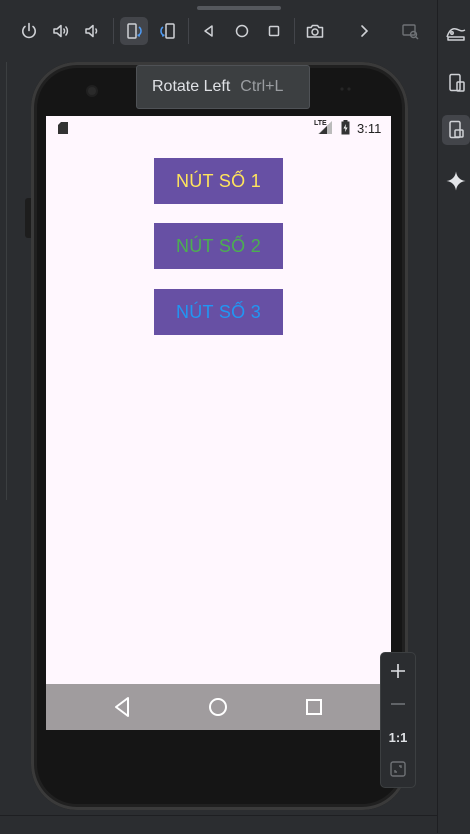 The image size is (470, 834). What do you see at coordinates (345, 89) in the screenshot?
I see `device-sensor` at bounding box center [345, 89].